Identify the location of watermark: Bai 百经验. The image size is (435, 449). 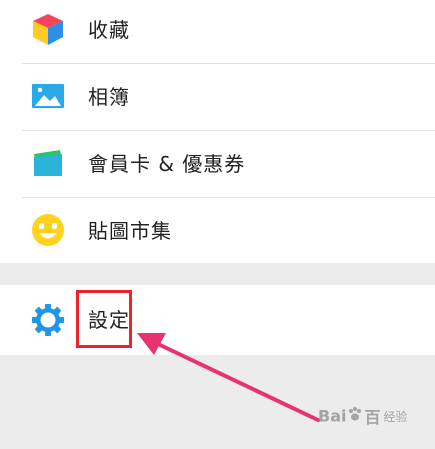
(373, 416).